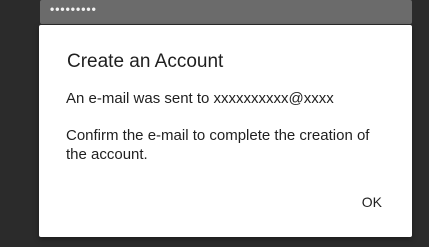 This screenshot has height=247, width=429. I want to click on password-field: •••••••••, so click(226, 12).